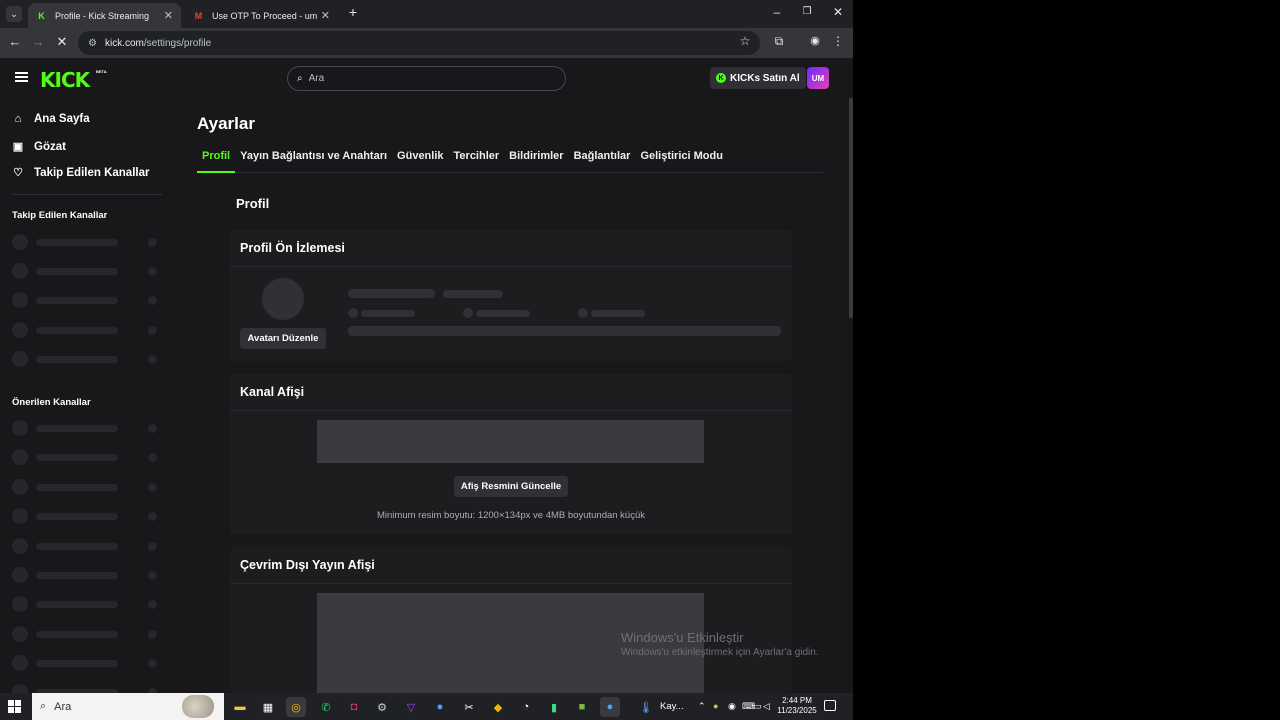 This screenshot has width=1280, height=720. Describe the element at coordinates (420, 160) in the screenshot. I see `tab-security: Güvenlik` at that location.